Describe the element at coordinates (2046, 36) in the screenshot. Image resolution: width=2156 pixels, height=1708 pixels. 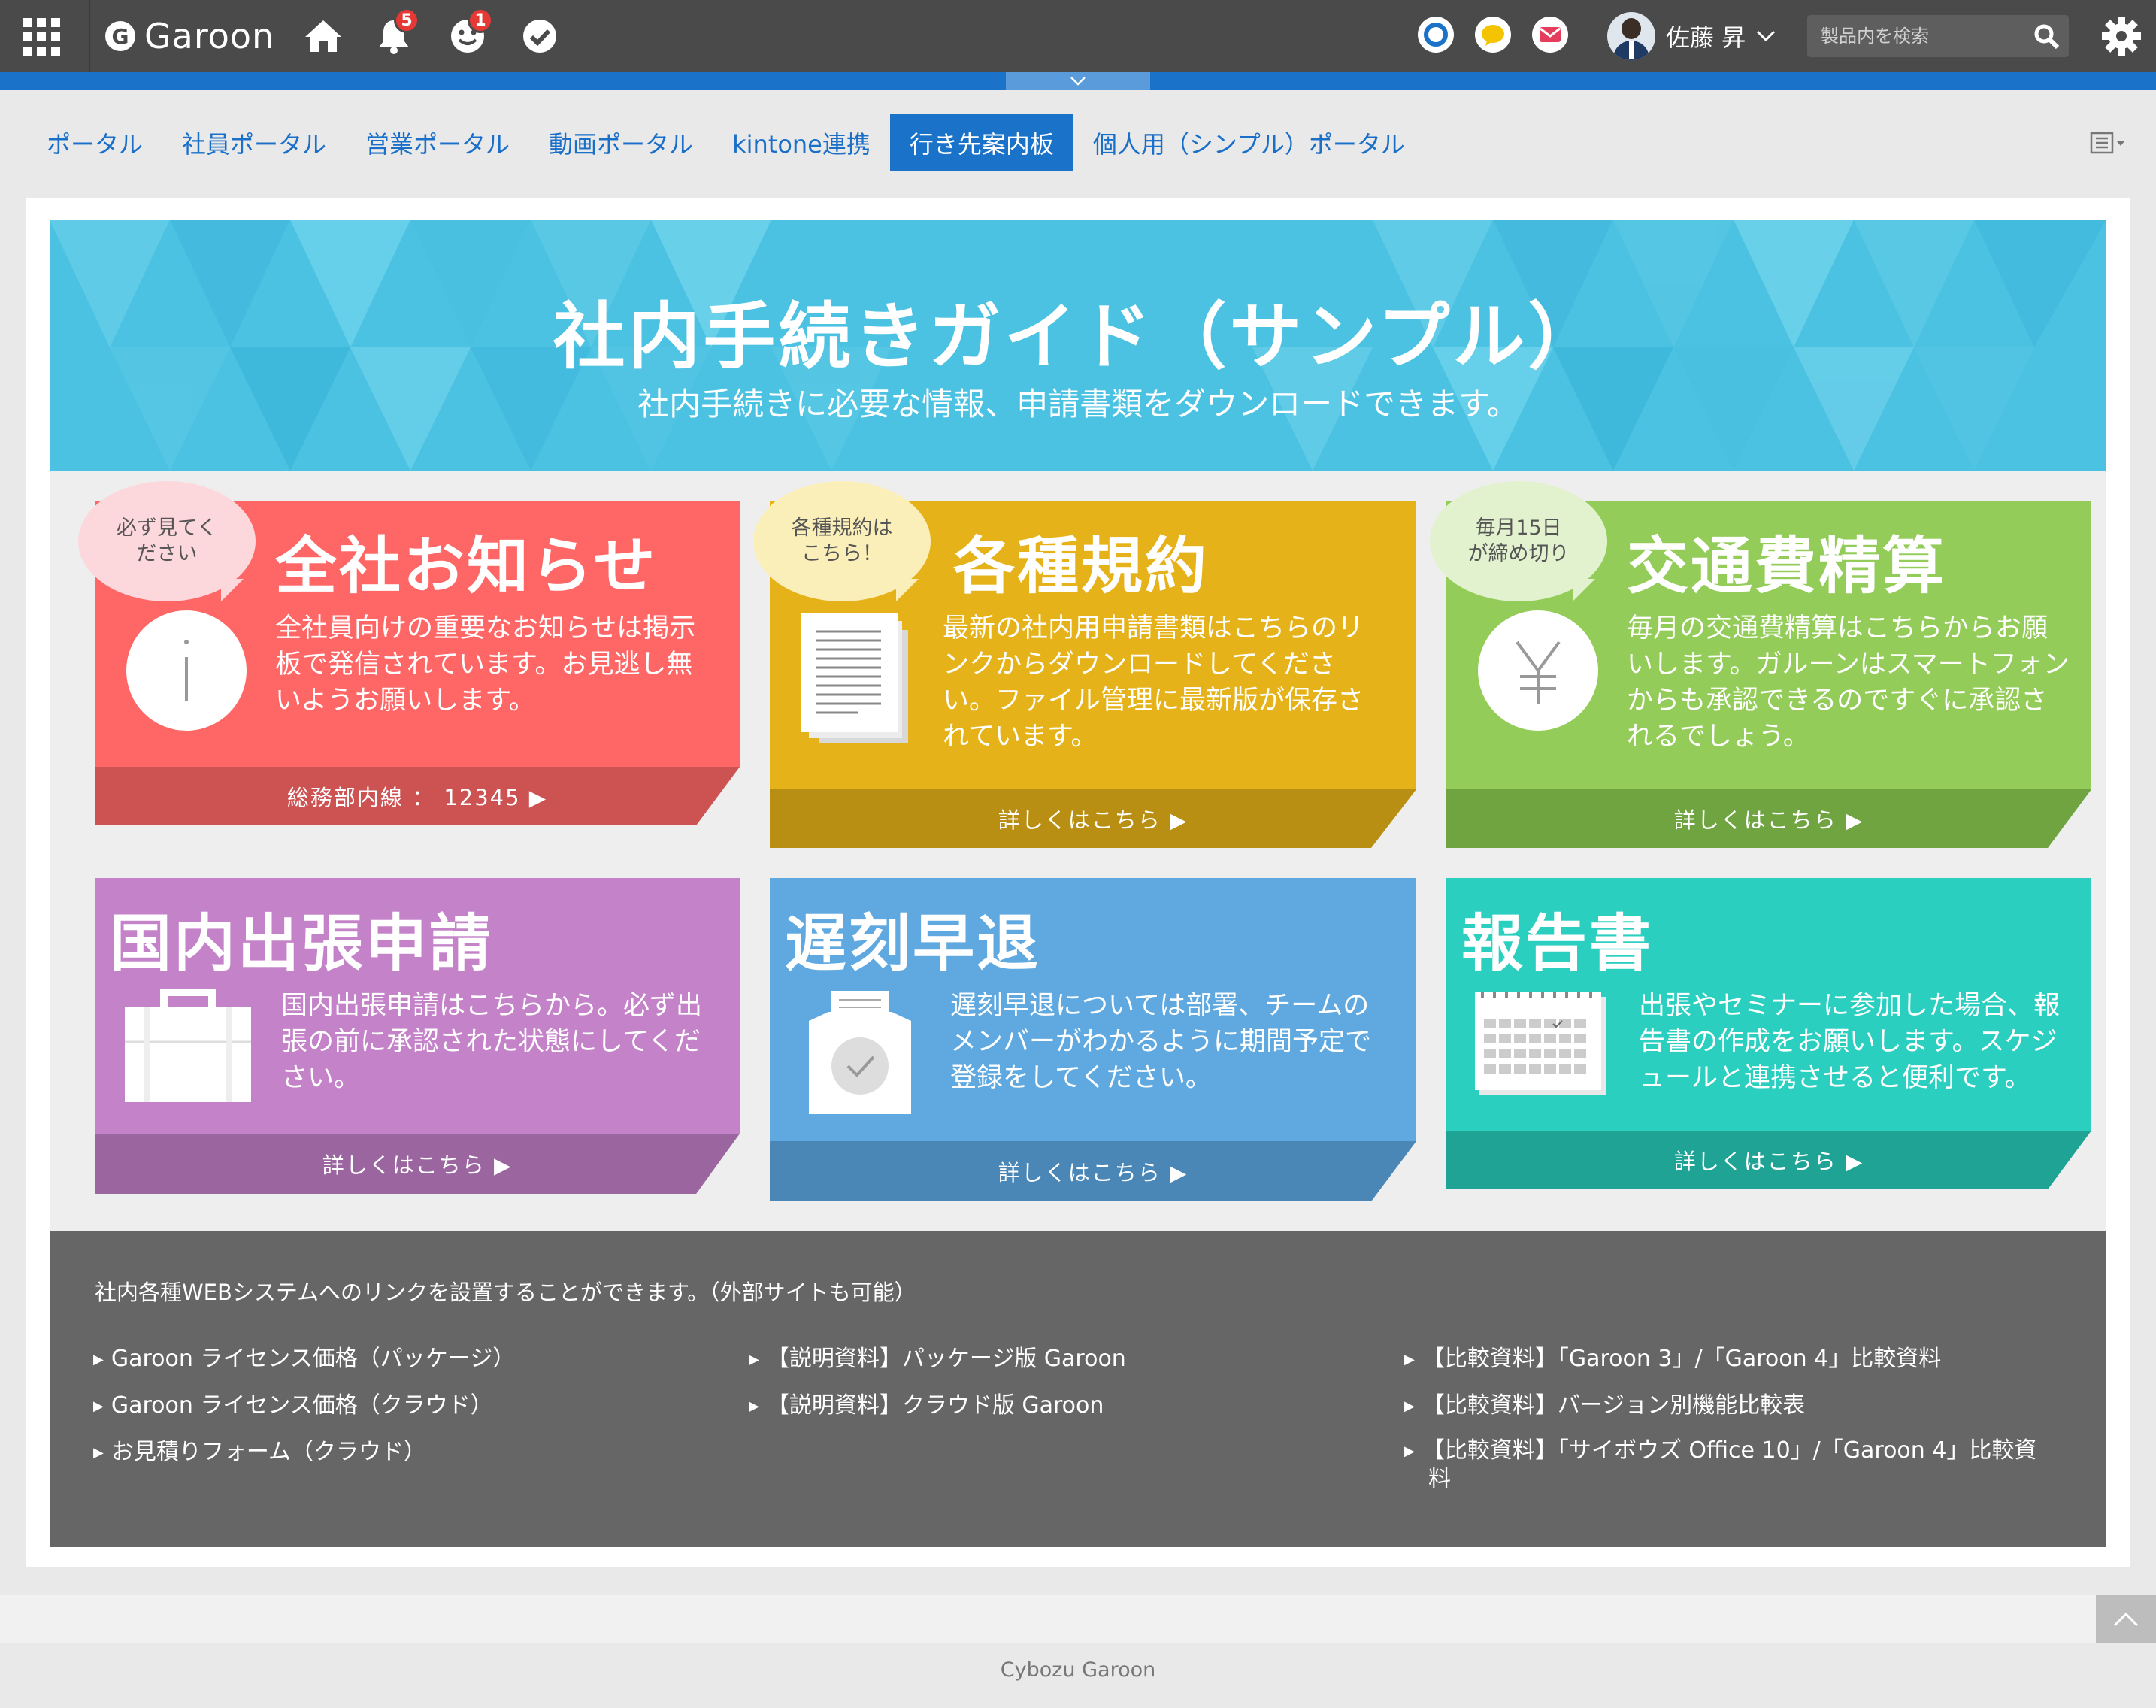
I see `search-icon` at that location.